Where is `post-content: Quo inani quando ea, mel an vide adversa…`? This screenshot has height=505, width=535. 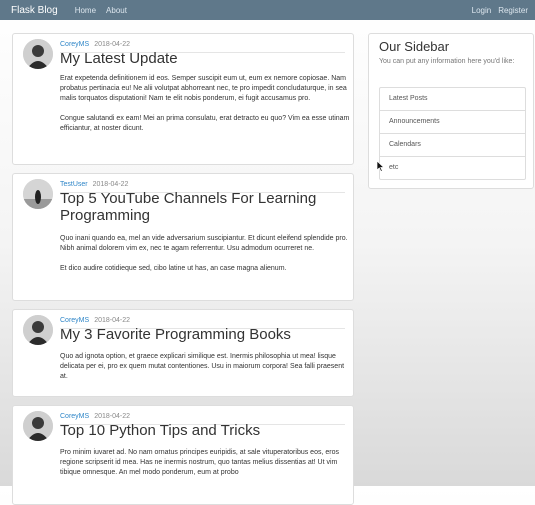
post-content: Quo inani quando ea, mel an vide adversa… is located at coordinates (205, 259).